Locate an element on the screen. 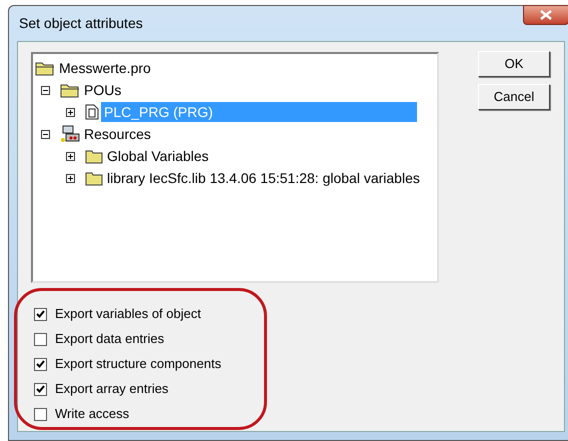  window-title: Set object attributes is located at coordinates (81, 23).